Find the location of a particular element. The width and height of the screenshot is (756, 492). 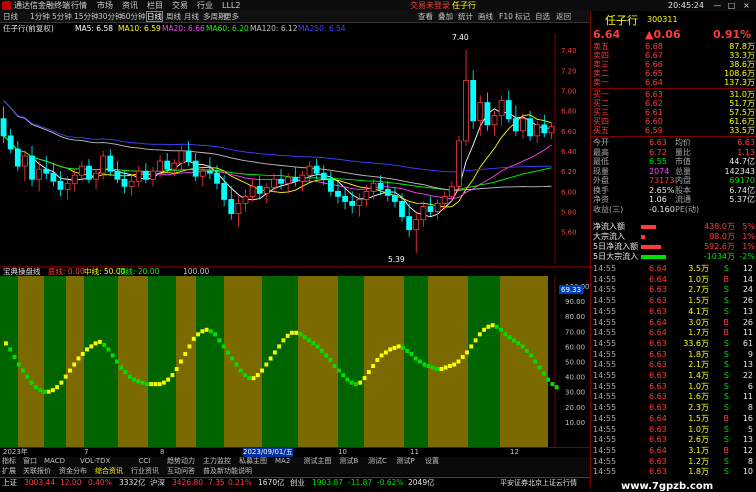

indicator-tab-12: 测试P is located at coordinates (406, 461).